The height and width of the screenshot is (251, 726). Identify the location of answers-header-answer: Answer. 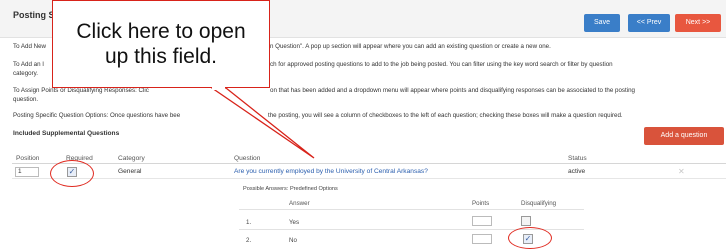
(299, 203).